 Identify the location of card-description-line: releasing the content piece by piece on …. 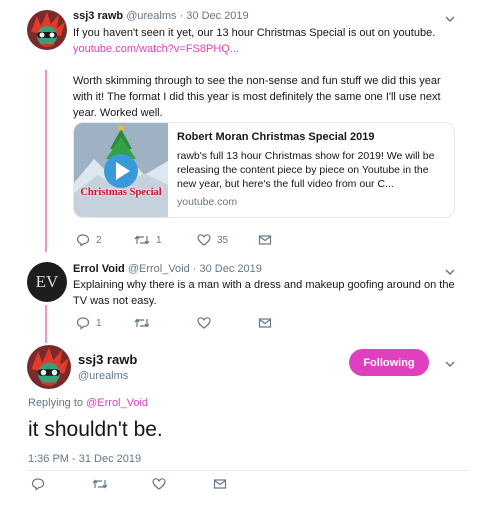
(303, 170).